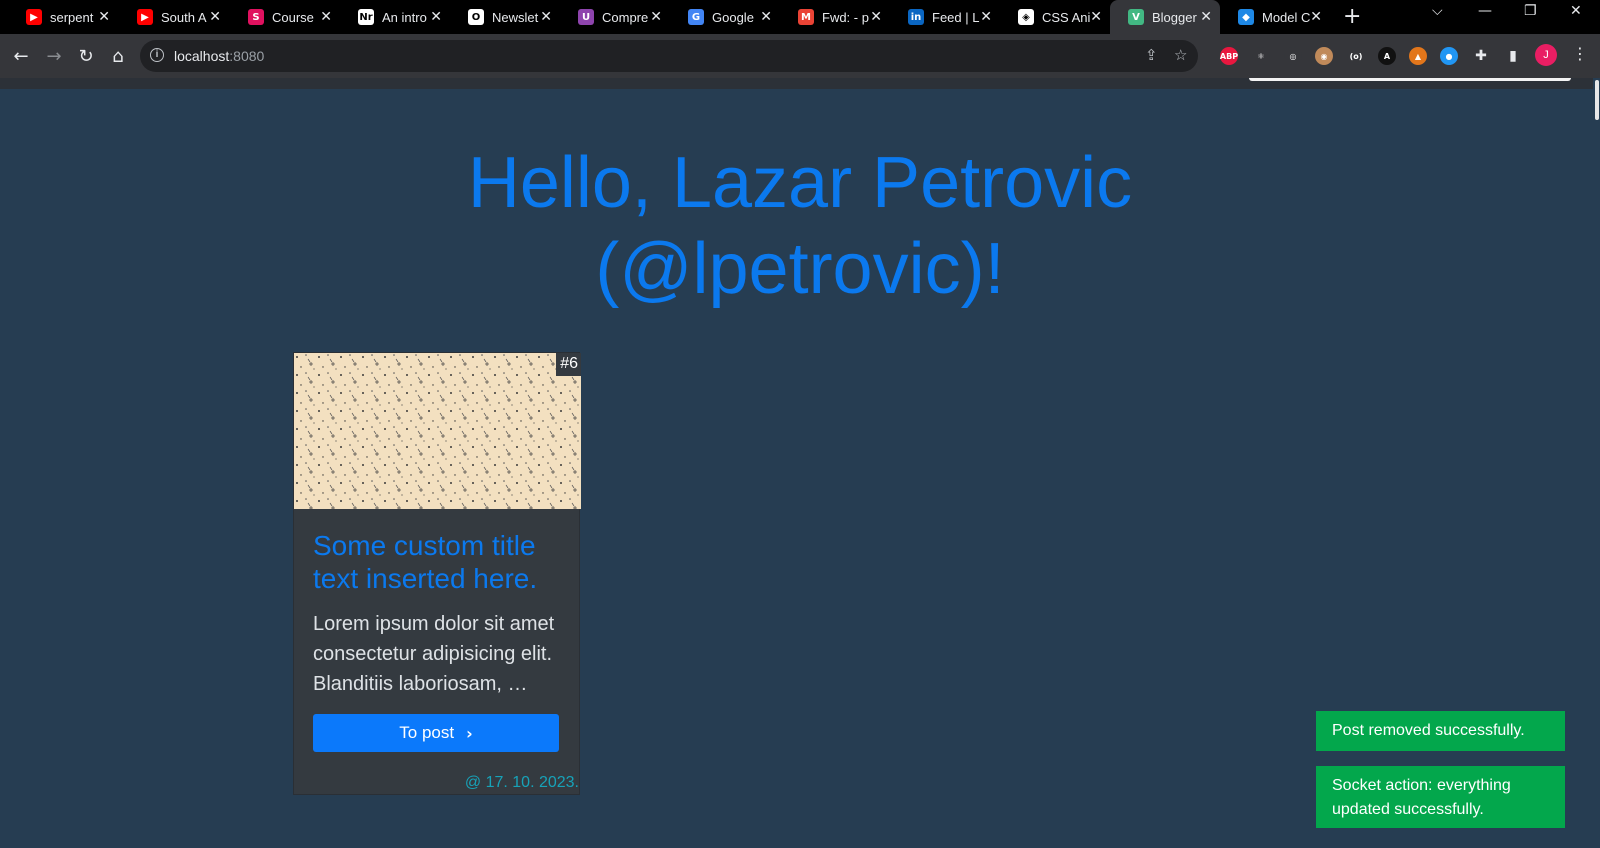 The image size is (1600, 848). Describe the element at coordinates (1136, 17) in the screenshot. I see `vue-icon: V` at that location.